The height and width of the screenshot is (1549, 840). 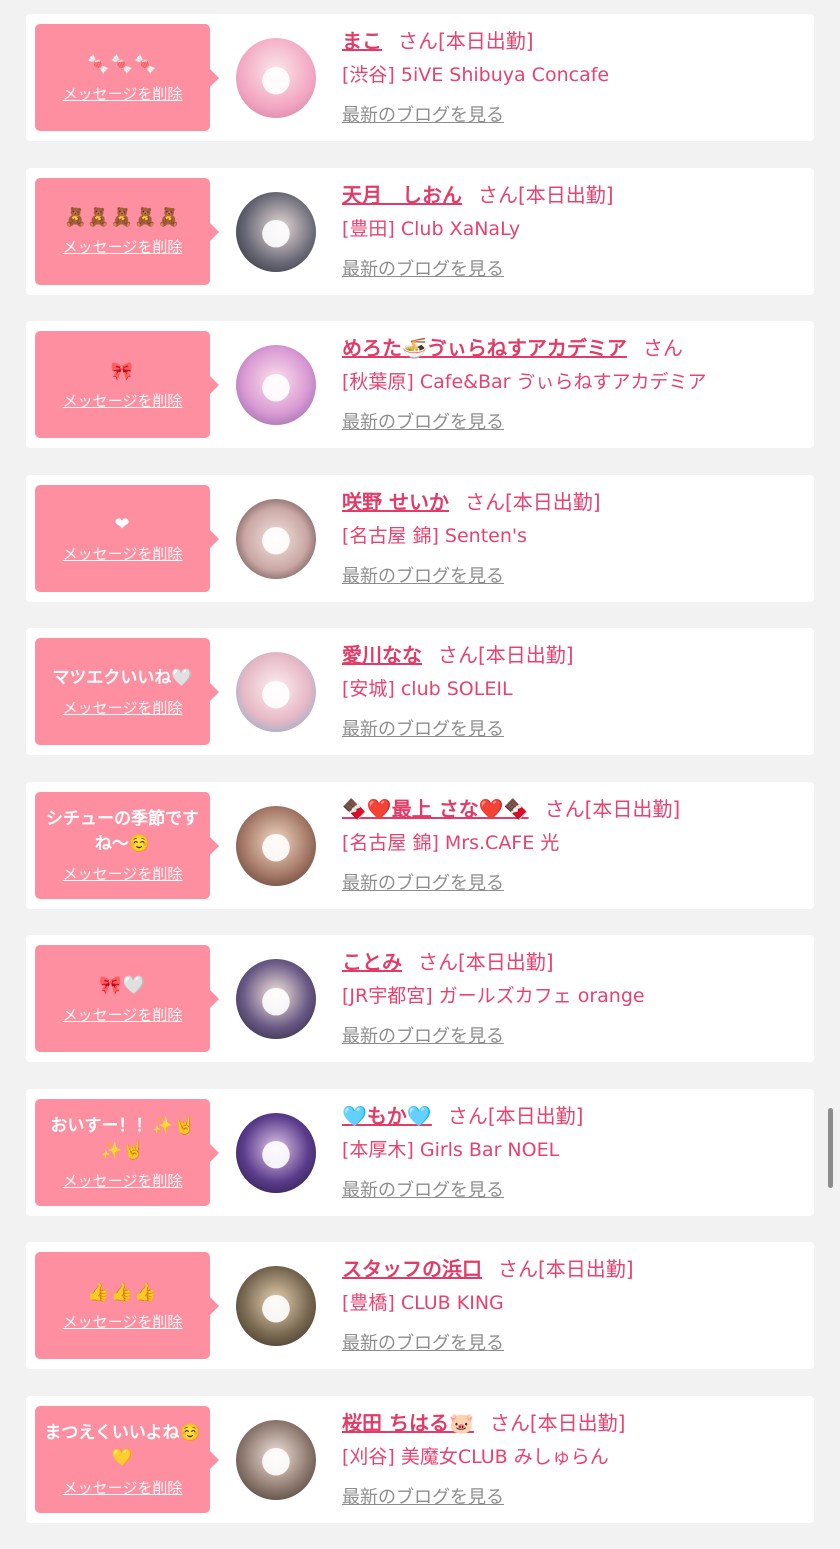 What do you see at coordinates (122, 1138) in the screenshot?
I see `message-text: おいすー！！✨🤘✨🤘` at bounding box center [122, 1138].